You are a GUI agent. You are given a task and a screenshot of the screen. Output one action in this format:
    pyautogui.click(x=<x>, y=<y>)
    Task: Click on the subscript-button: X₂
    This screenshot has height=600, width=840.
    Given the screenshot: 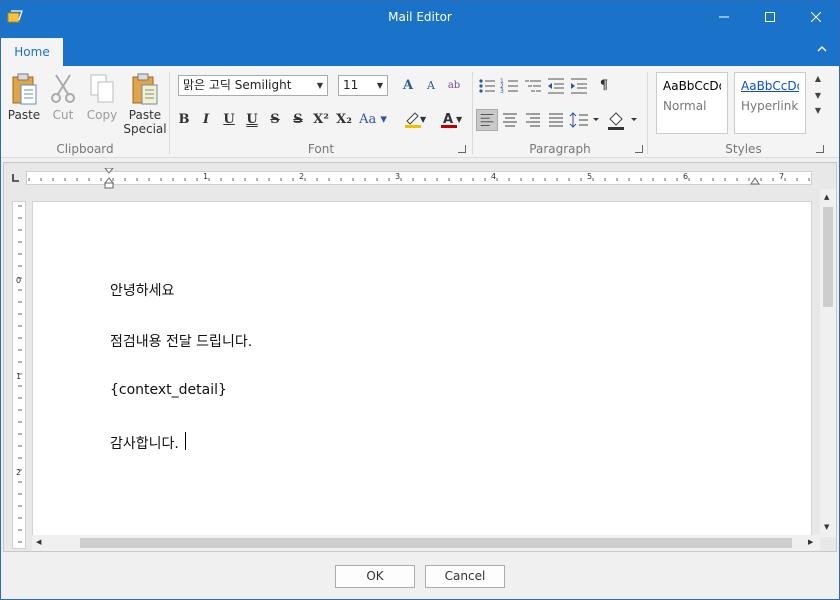 What is the action you would take?
    pyautogui.click(x=344, y=120)
    